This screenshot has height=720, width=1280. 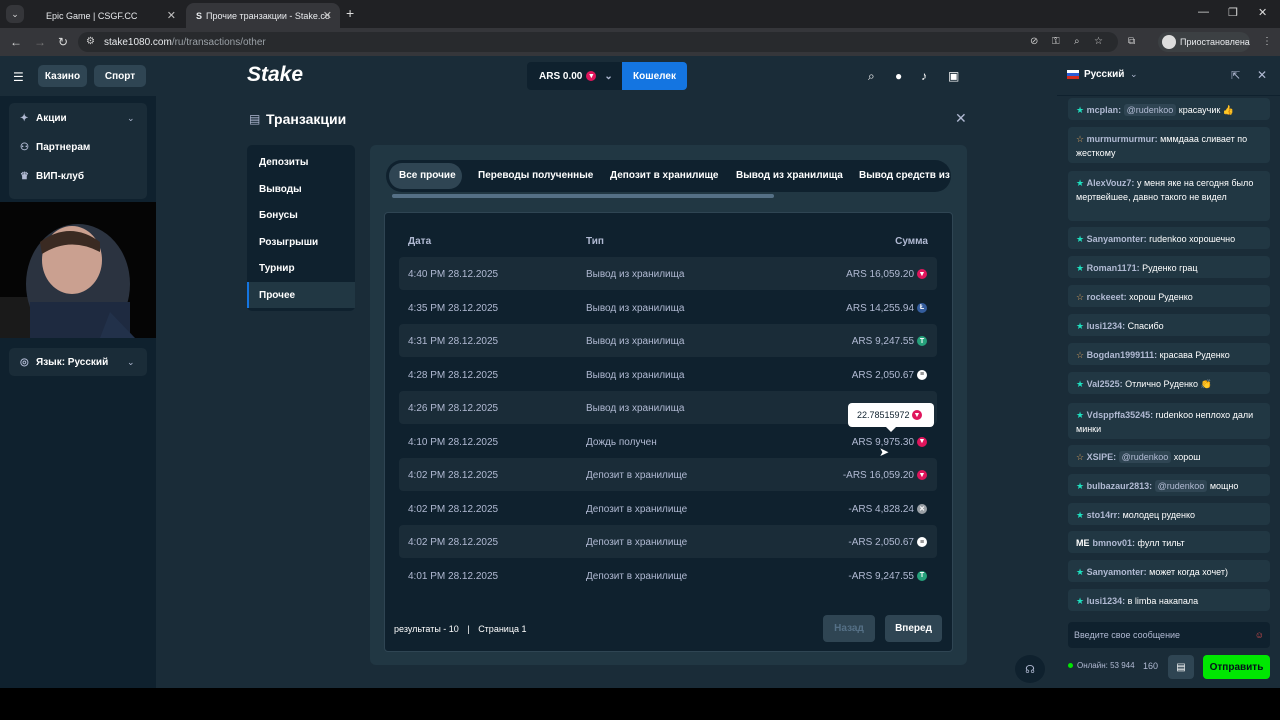 I want to click on site-info-icon: ⚙, so click(x=90, y=41).